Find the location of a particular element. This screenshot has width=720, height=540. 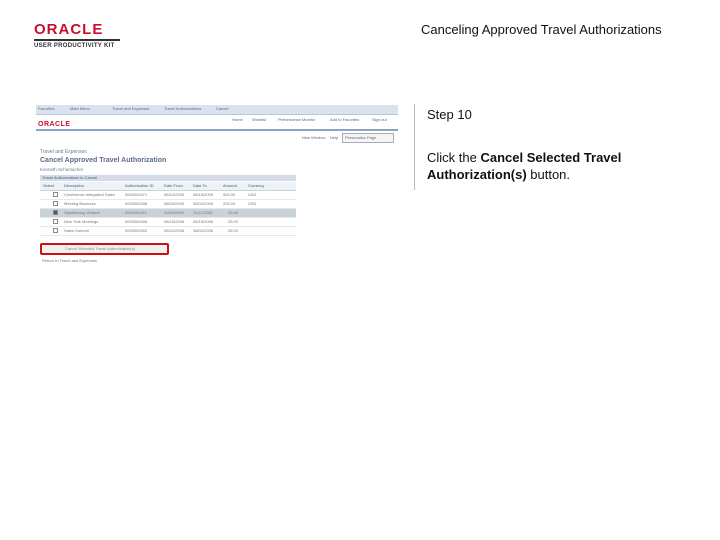

panel-divider is located at coordinates (414, 147).